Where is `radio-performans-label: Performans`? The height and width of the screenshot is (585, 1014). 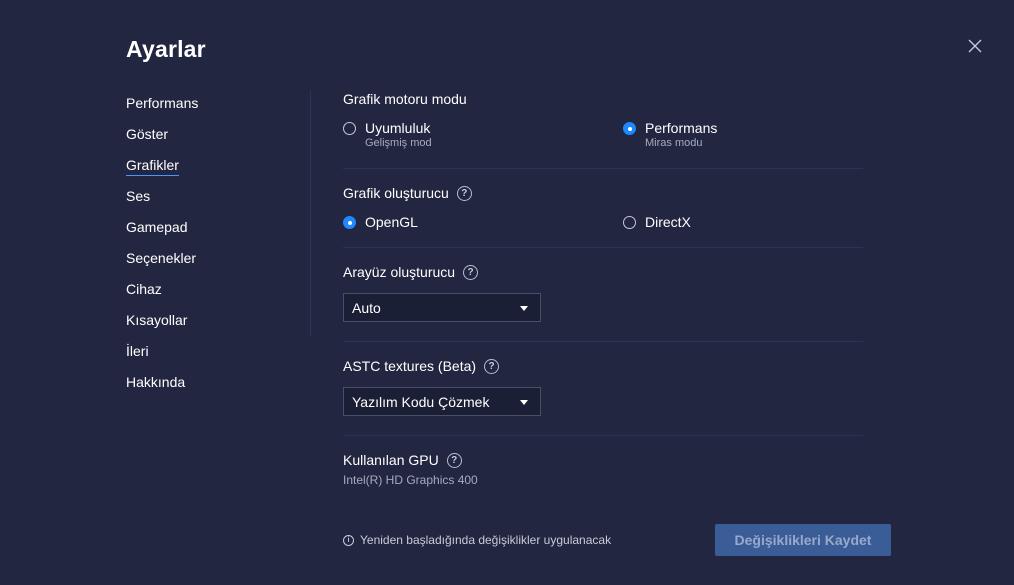 radio-performans-label: Performans is located at coordinates (681, 128).